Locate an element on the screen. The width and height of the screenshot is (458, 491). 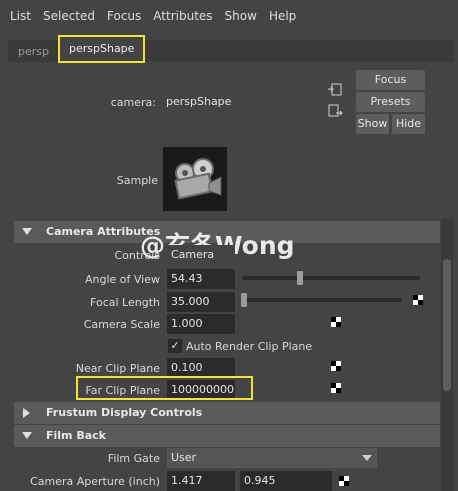
camera-scale-map-icon is located at coordinates (336, 322).